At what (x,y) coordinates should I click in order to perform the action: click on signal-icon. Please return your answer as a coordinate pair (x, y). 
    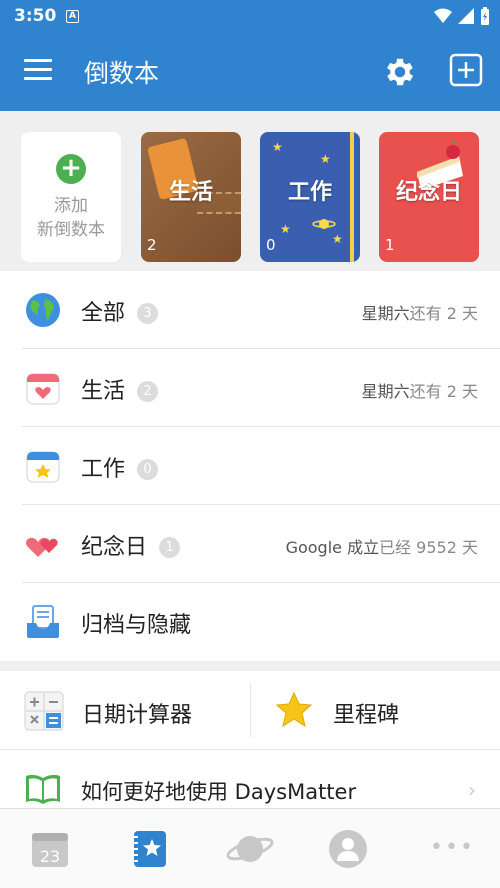
    Looking at the image, I should click on (466, 16).